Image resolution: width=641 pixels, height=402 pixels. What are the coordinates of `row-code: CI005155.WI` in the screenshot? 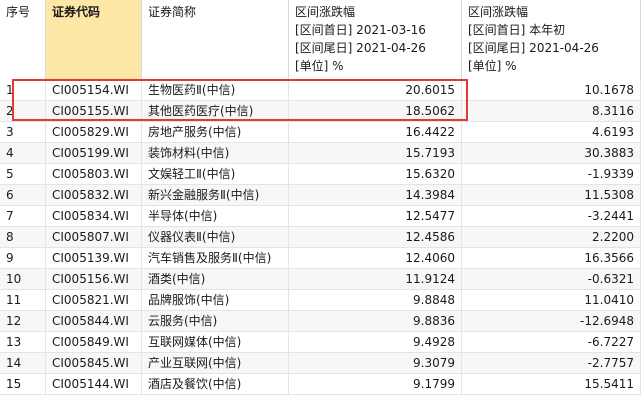 It's located at (94, 111).